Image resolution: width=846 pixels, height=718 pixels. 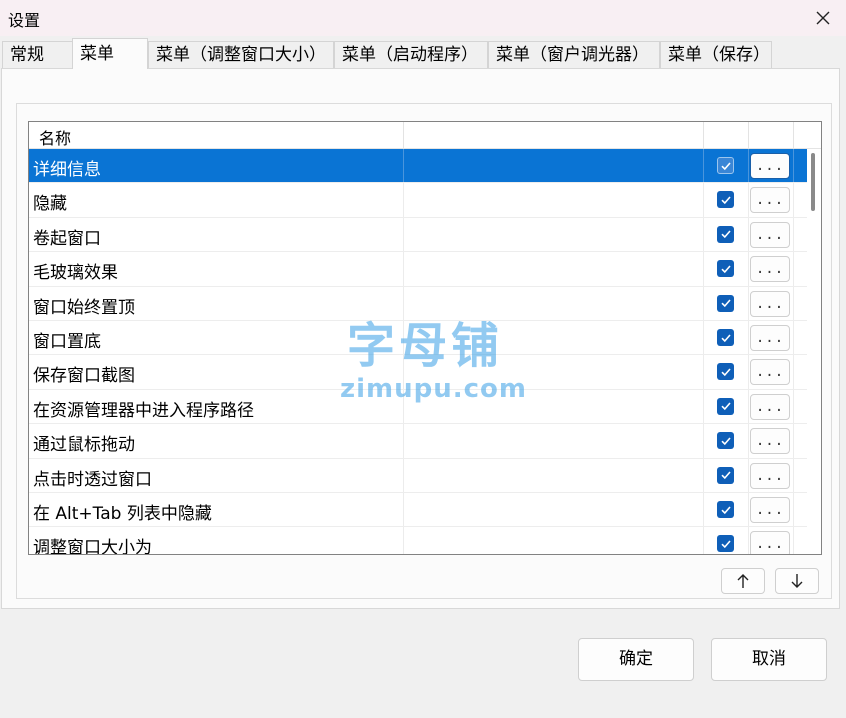 I want to click on tab-menu-launch: 菜单（启动程序）, so click(x=411, y=54).